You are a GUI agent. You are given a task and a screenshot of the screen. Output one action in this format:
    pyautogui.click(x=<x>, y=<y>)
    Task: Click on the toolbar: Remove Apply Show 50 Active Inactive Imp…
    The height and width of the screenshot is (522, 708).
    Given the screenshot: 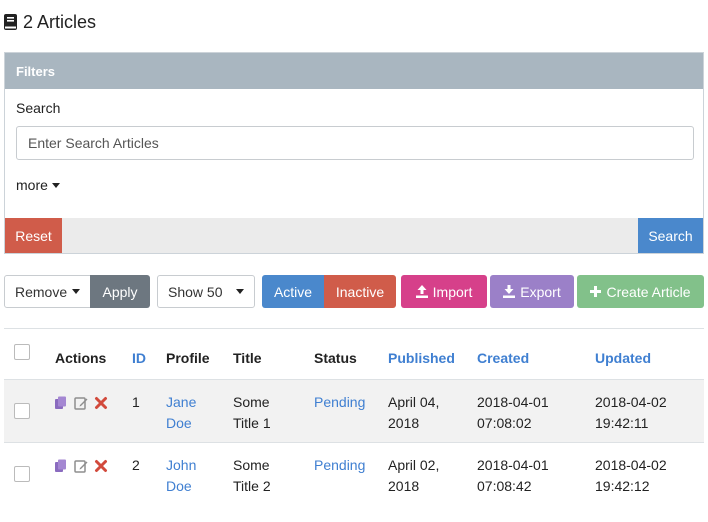 What is the action you would take?
    pyautogui.click(x=354, y=291)
    